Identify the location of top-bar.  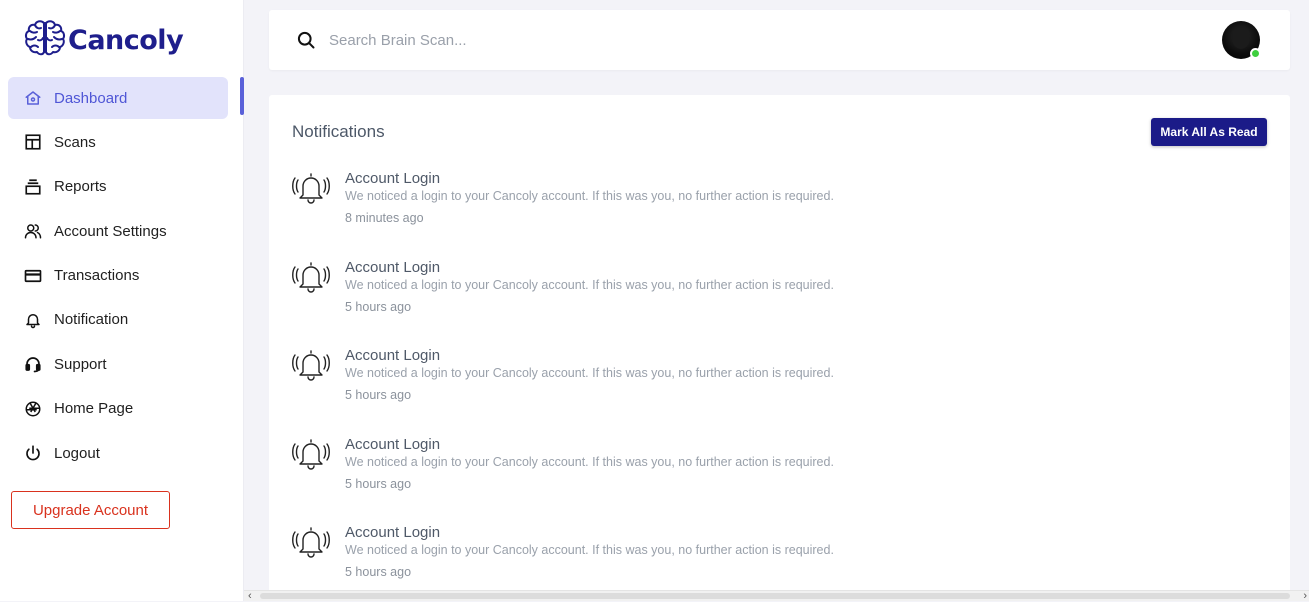
(779, 40).